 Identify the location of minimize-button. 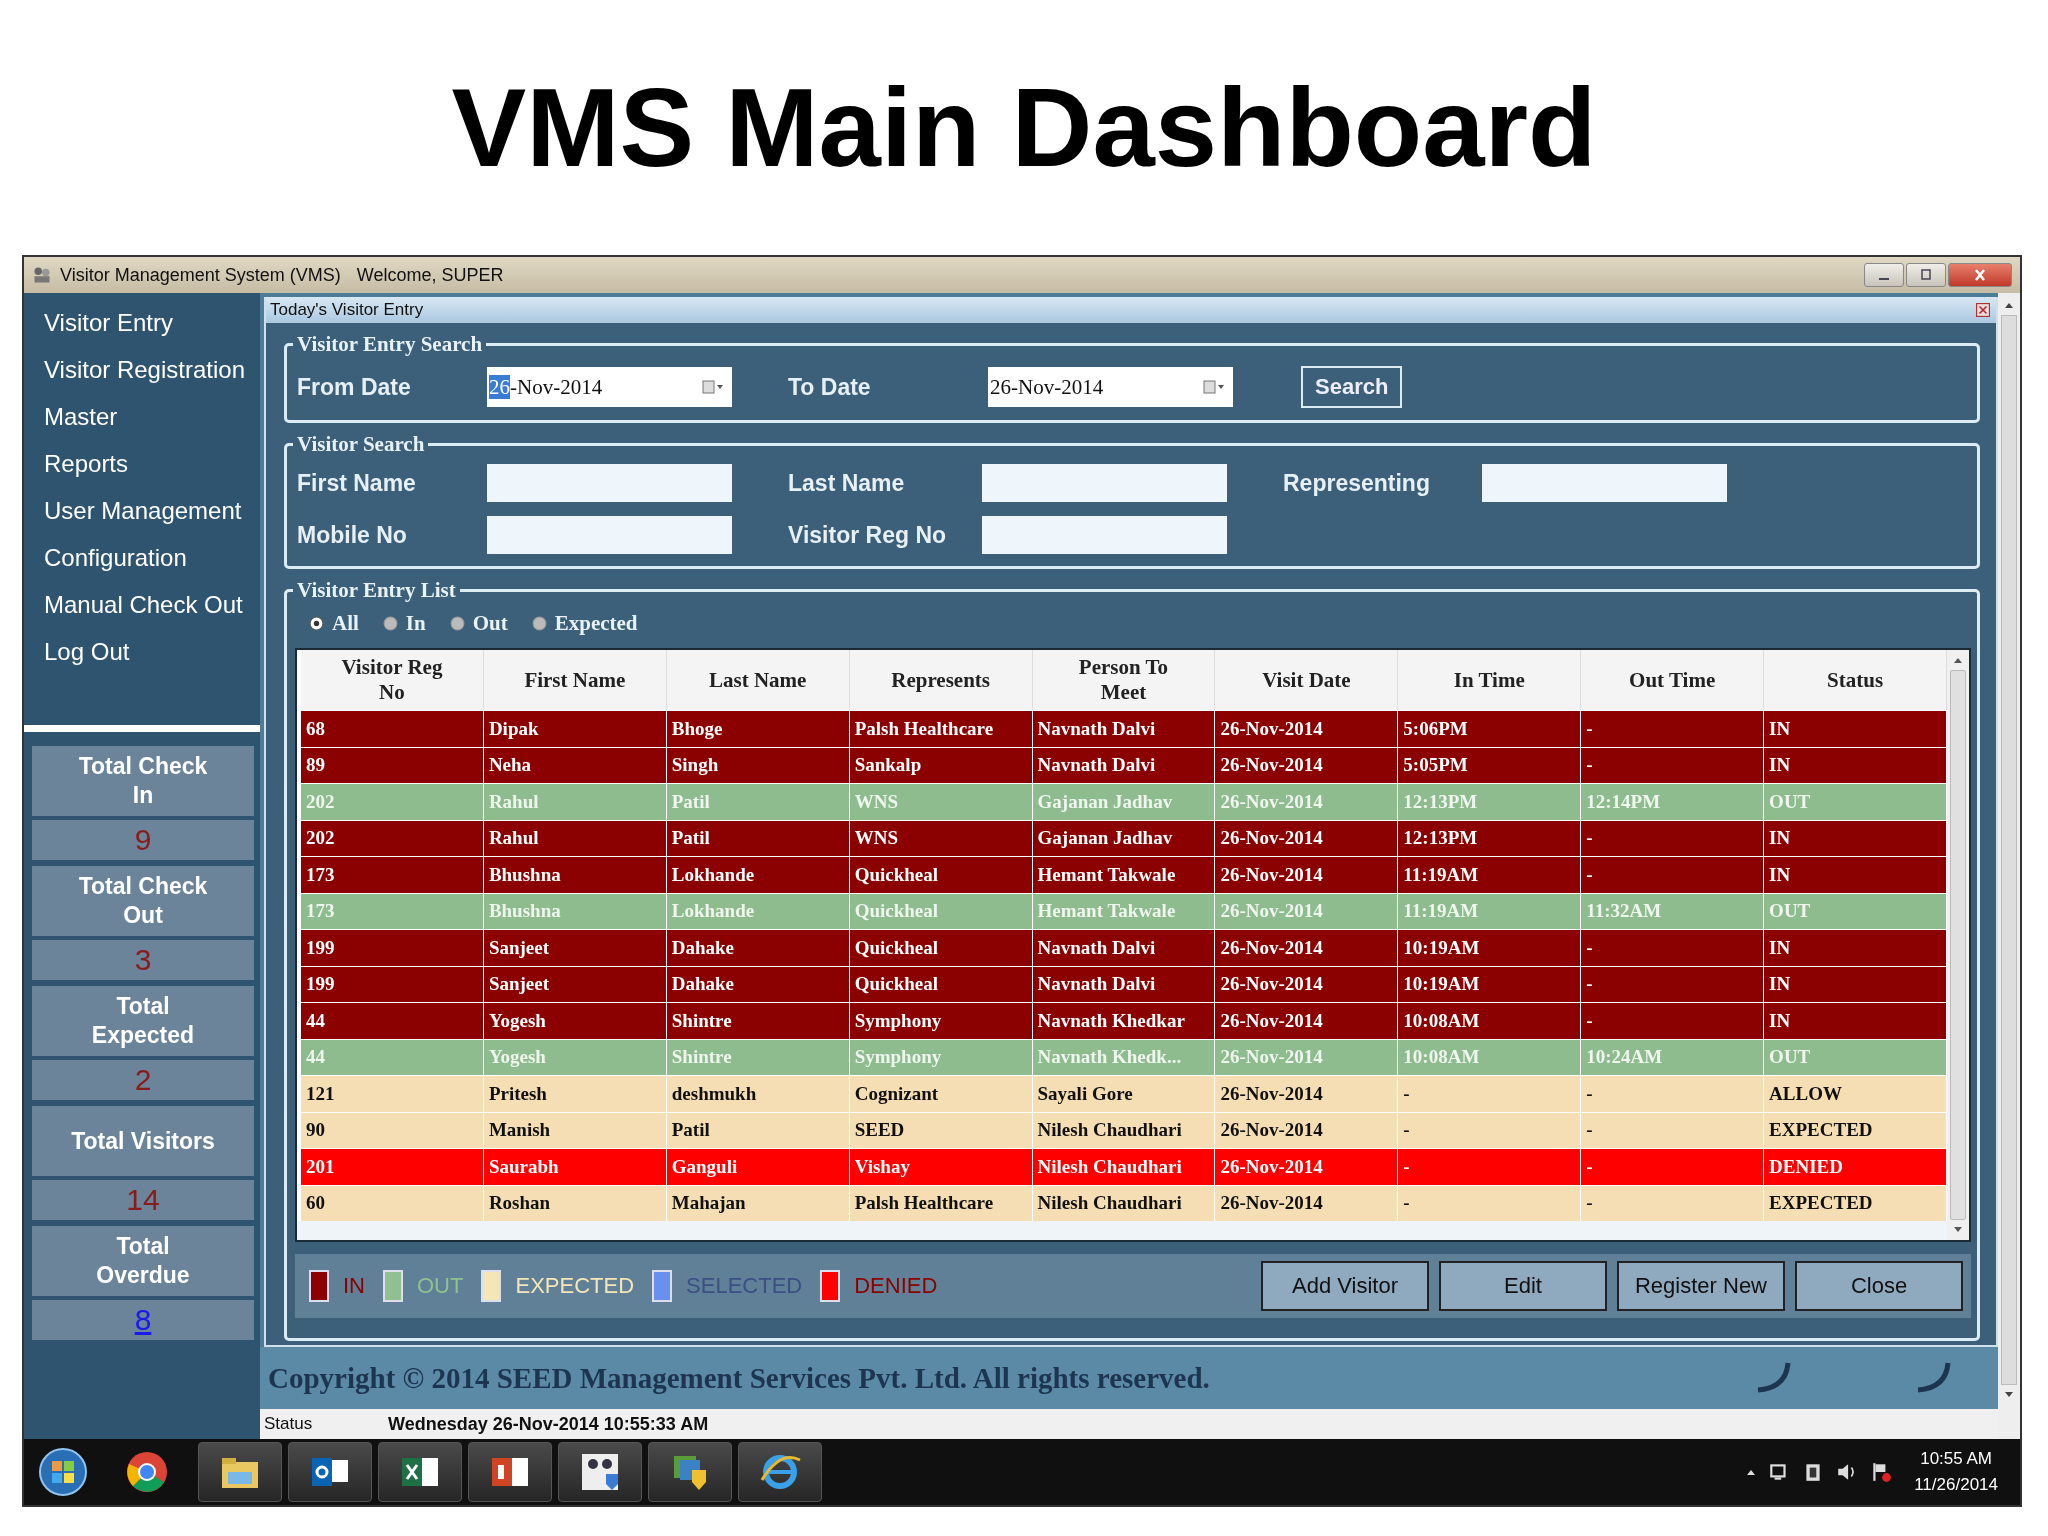
(1884, 275).